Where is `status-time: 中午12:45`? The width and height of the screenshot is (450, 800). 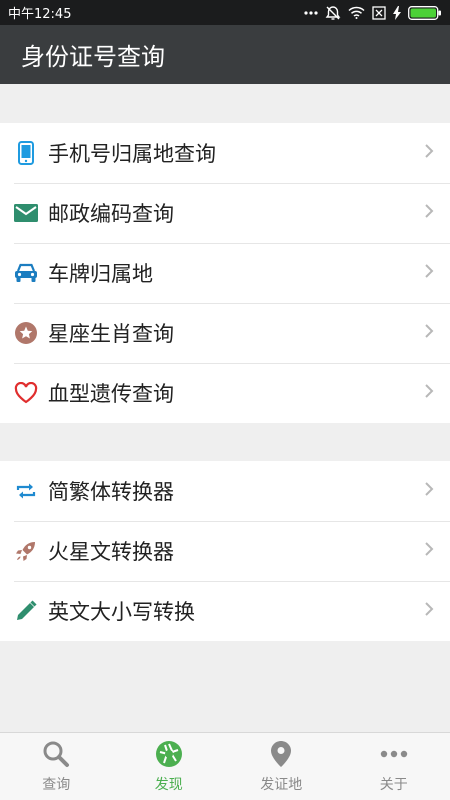
status-time: 中午12:45 is located at coordinates (40, 14).